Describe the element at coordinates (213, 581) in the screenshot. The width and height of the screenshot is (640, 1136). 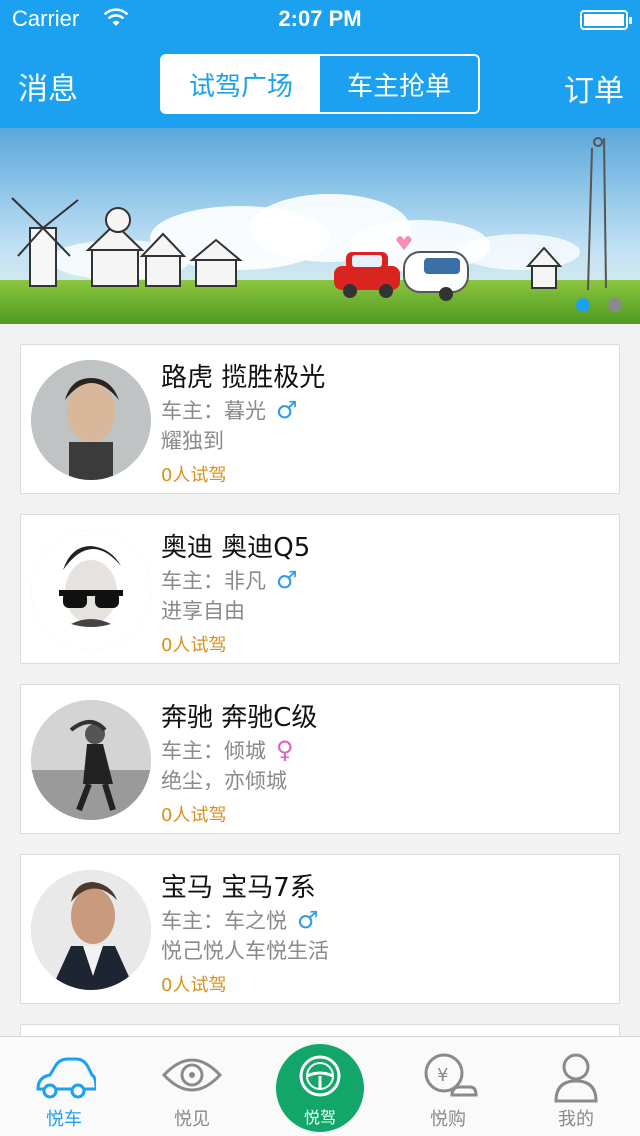
I see `owner-name: 车主：非凡` at that location.